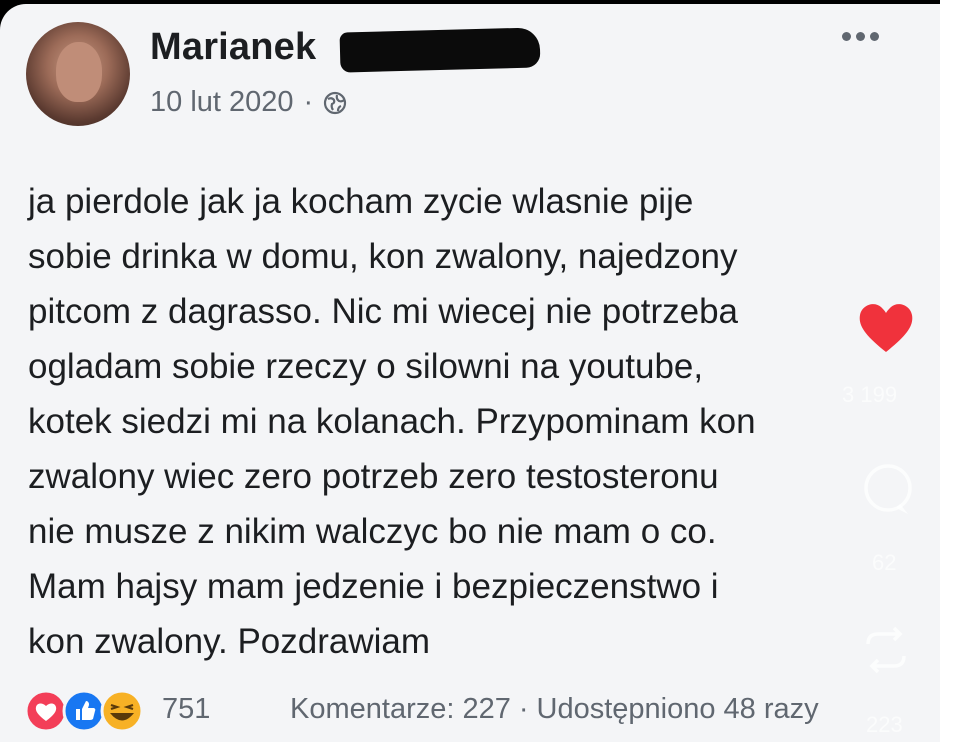 The image size is (960, 742). I want to click on shares-count: Udostępniono 48 razy, so click(678, 709).